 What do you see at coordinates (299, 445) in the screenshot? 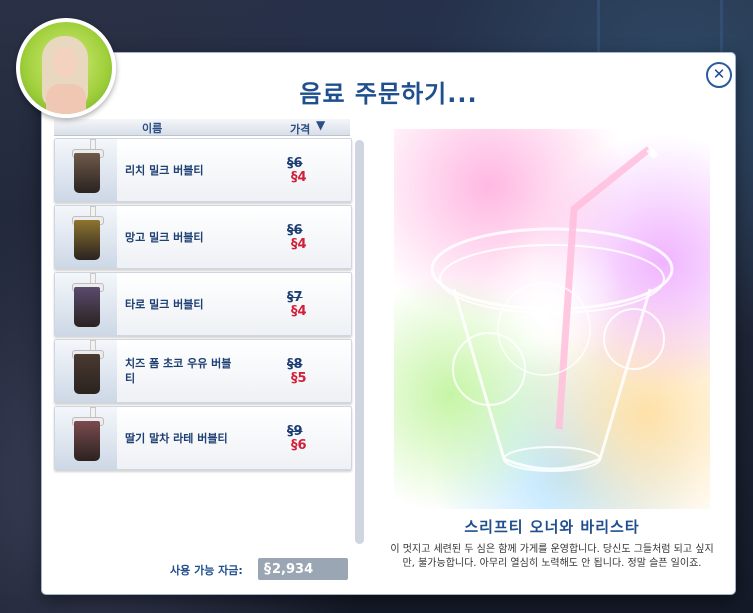
I see `sale-price: §6` at bounding box center [299, 445].